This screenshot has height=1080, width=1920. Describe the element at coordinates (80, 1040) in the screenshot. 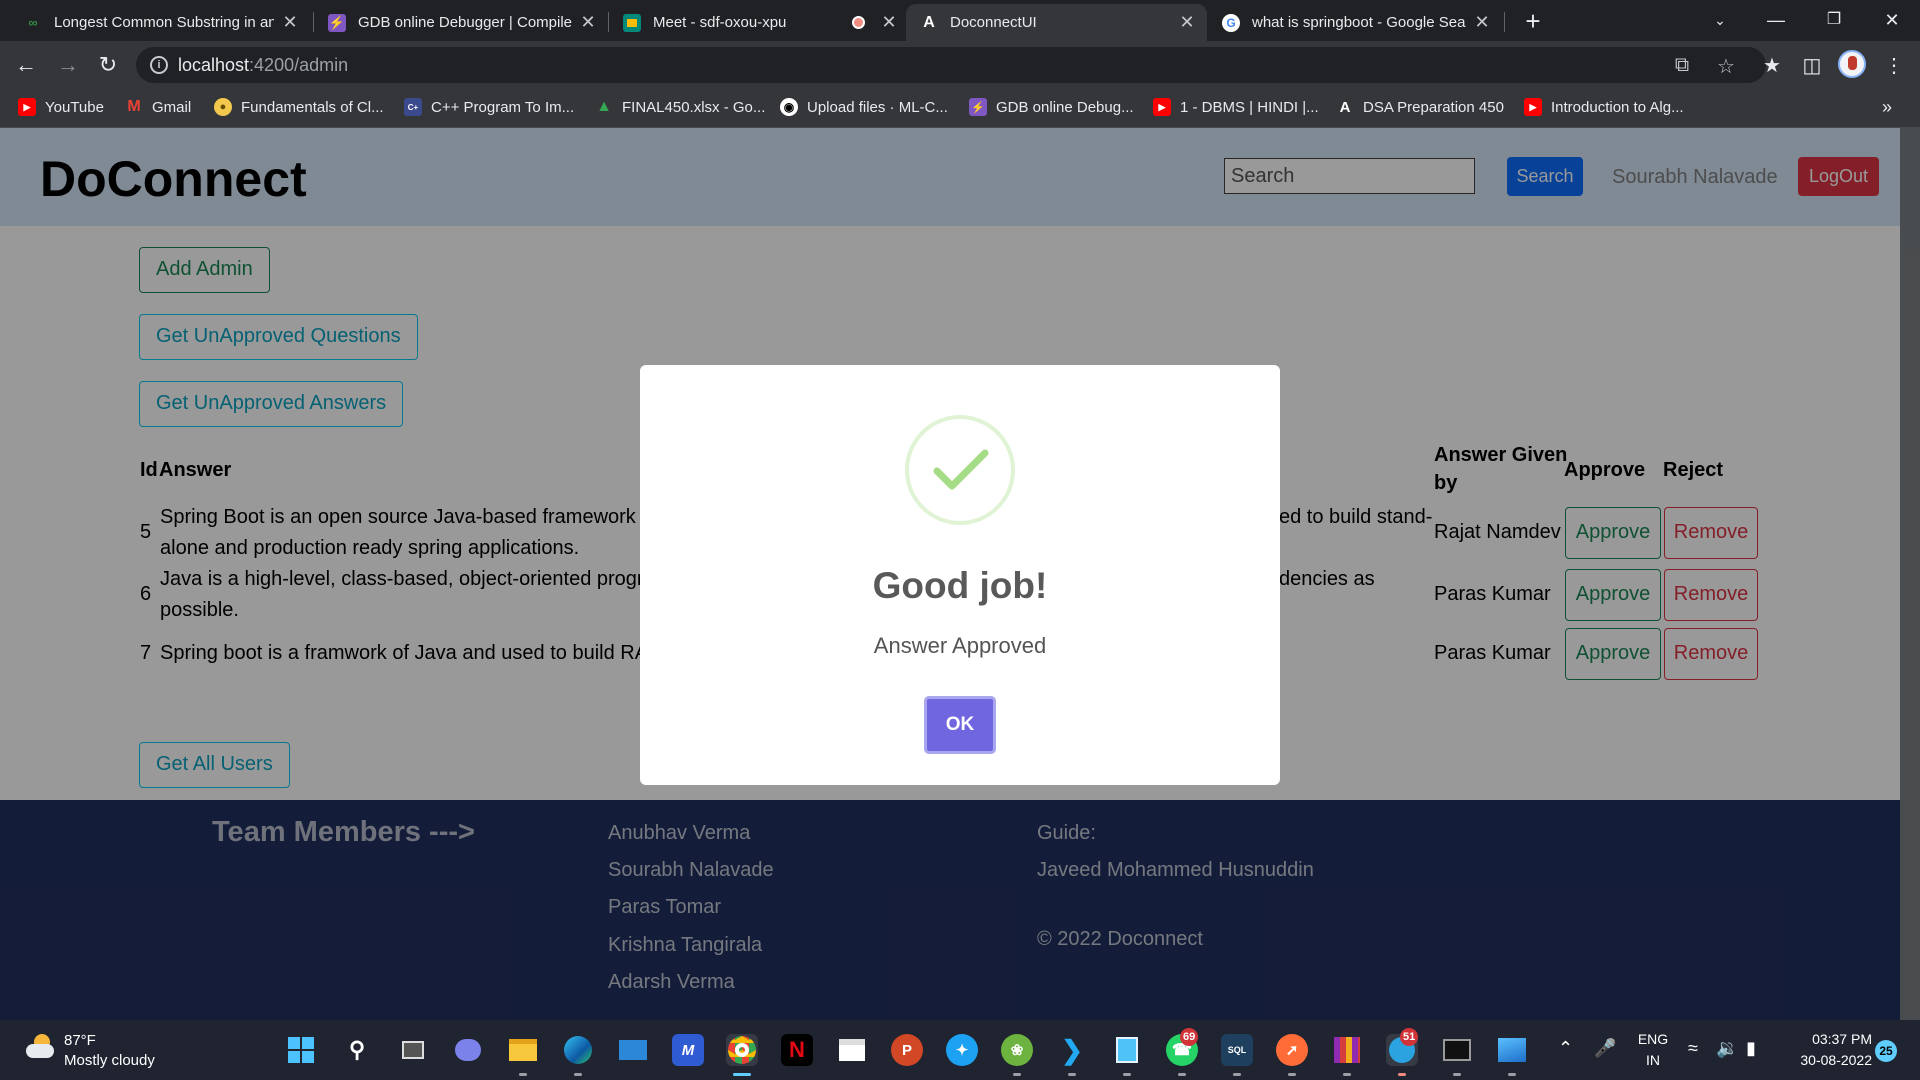

I see `weather-temperature: 87°F` at that location.